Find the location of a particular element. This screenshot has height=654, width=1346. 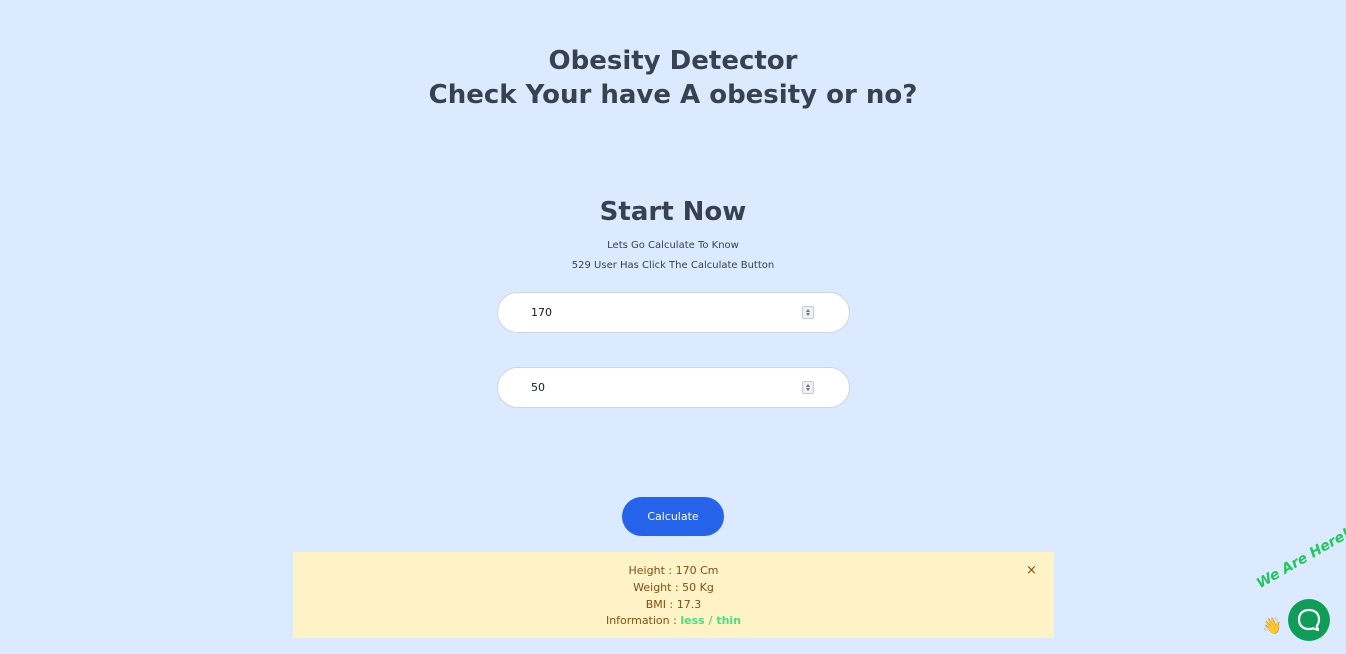

height-spinner is located at coordinates (808, 312).